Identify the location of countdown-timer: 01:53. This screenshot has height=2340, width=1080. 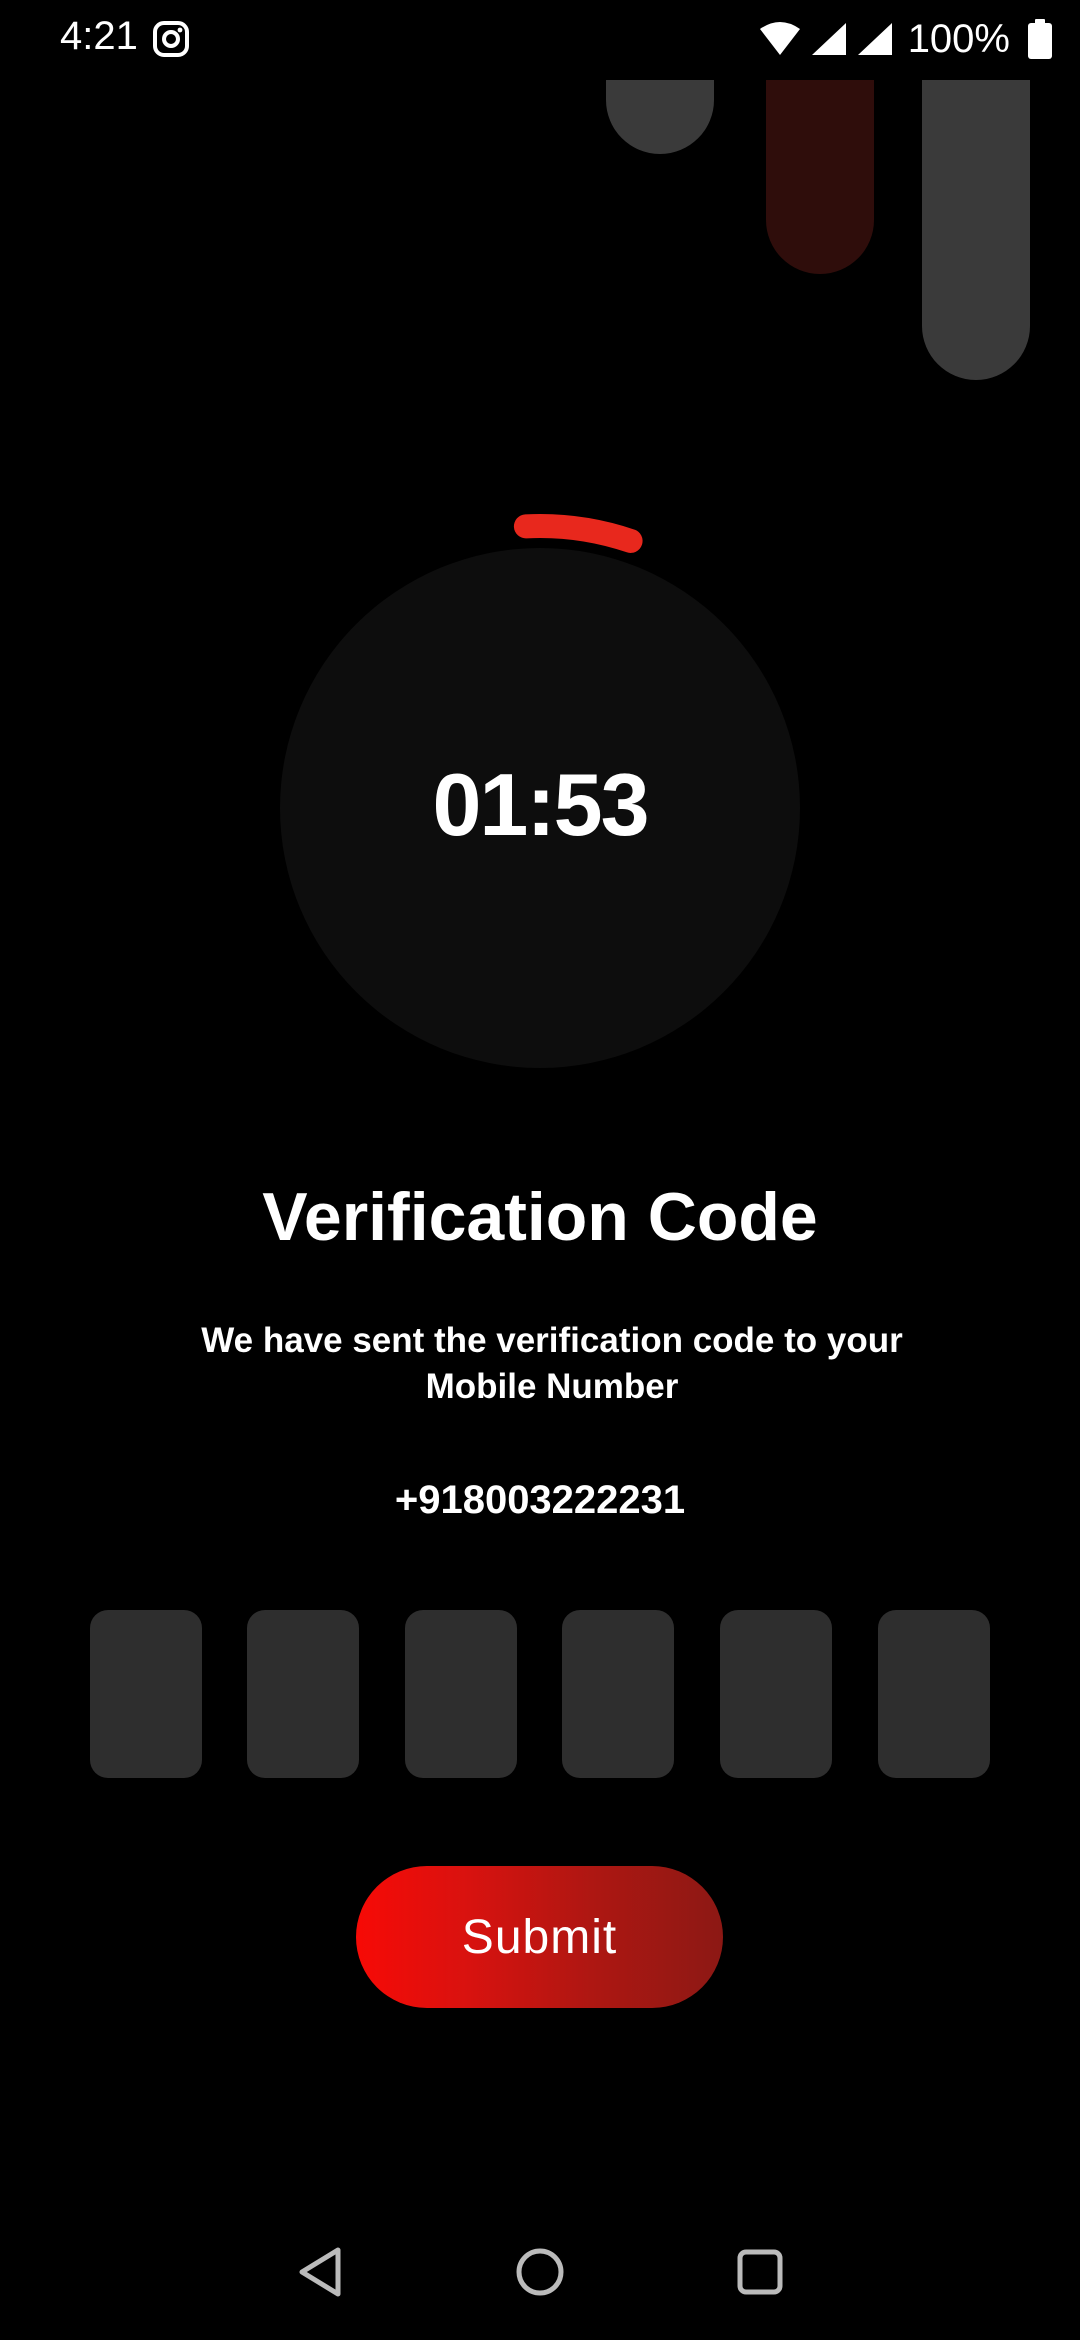
(540, 790).